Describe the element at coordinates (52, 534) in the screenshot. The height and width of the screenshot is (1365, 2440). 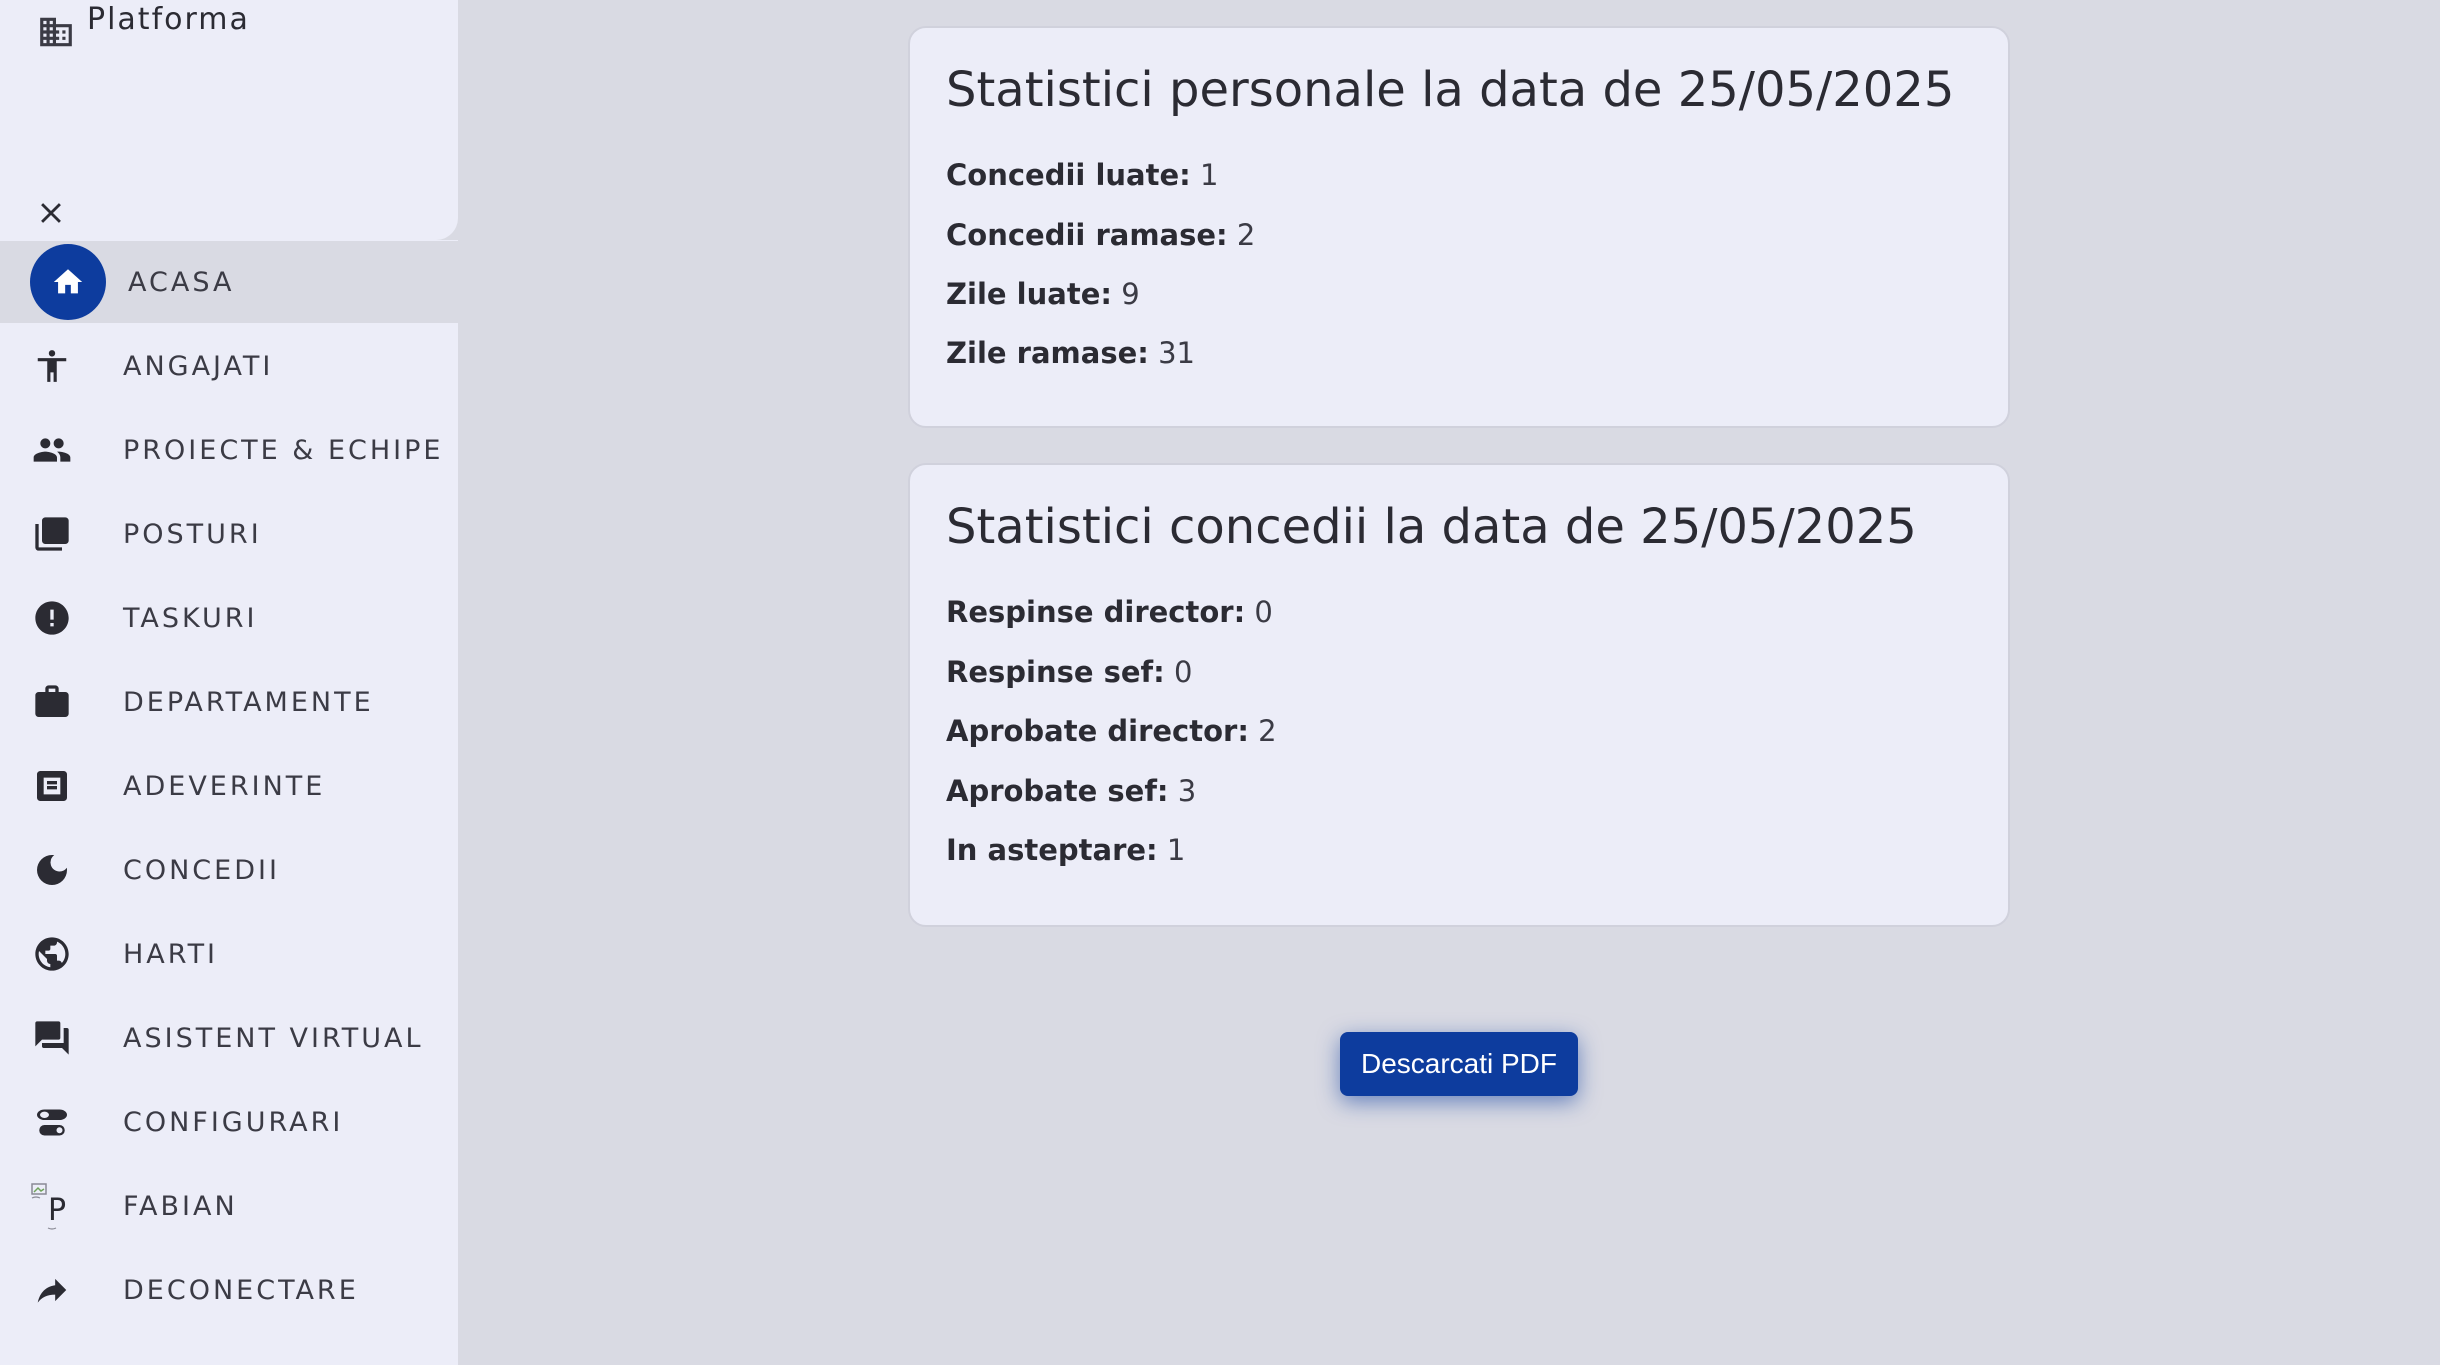
I see `copy-icon` at that location.